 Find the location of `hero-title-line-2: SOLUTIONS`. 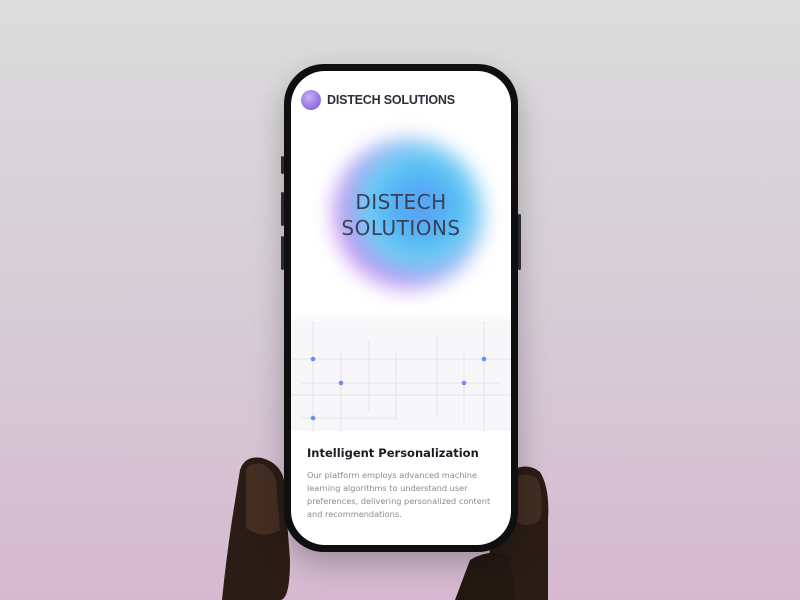

hero-title-line-2: SOLUTIONS is located at coordinates (401, 228).